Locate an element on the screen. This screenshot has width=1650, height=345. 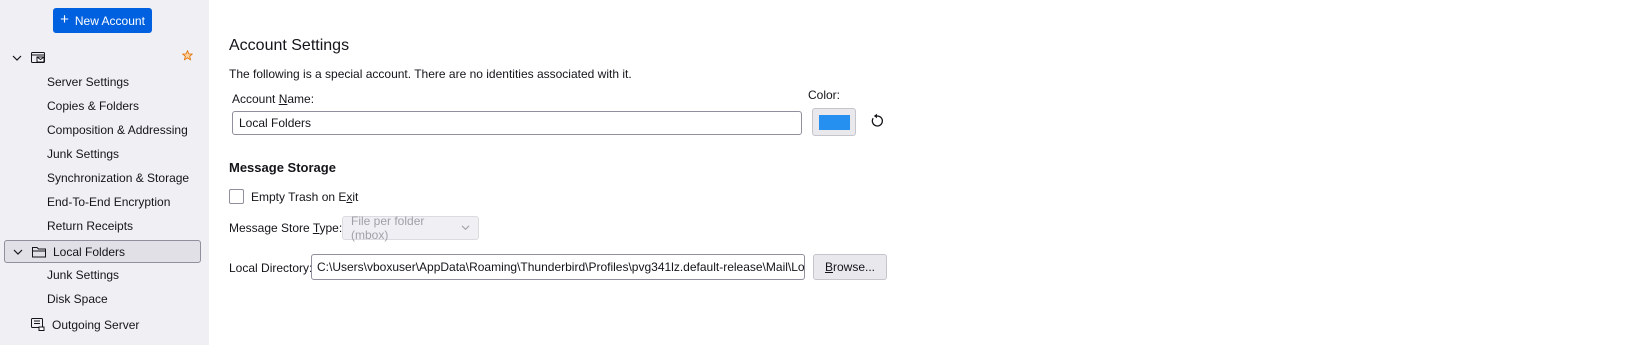
sidebar-item-synchronization-storage: Synchronization & Storage is located at coordinates (118, 178).